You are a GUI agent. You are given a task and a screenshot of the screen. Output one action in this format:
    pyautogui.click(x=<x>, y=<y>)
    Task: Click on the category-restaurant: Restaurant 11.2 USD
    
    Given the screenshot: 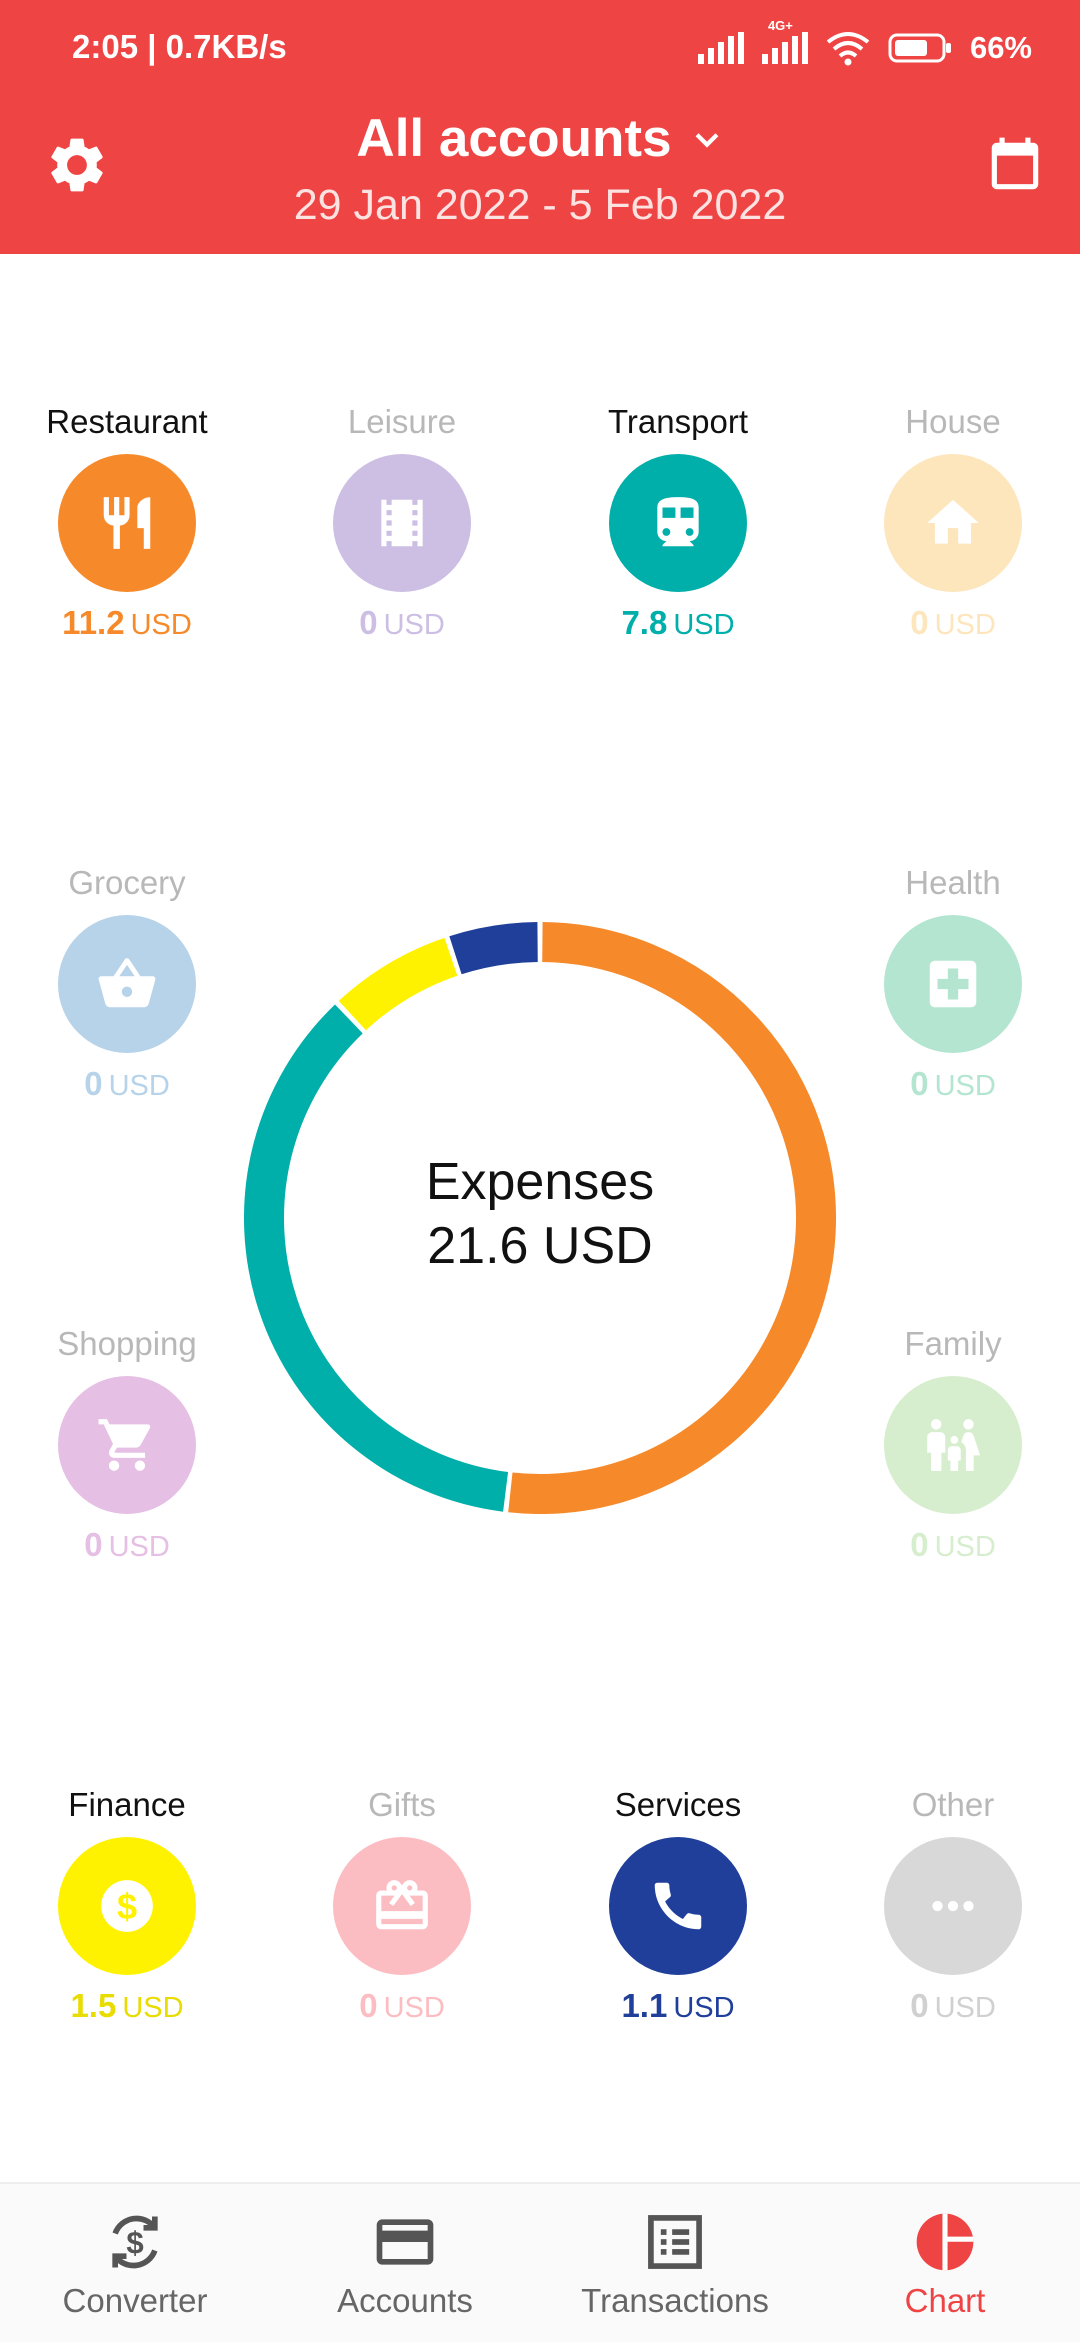 What is the action you would take?
    pyautogui.click(x=127, y=521)
    